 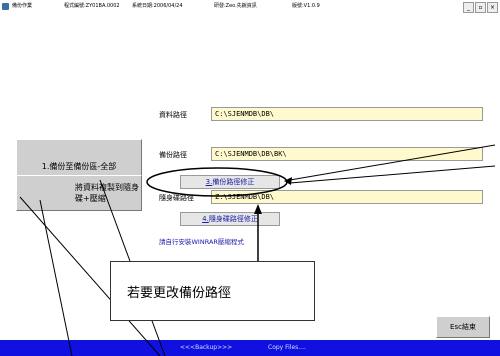 I want to click on usb-path-correct-num: 4., so click(x=205, y=219).